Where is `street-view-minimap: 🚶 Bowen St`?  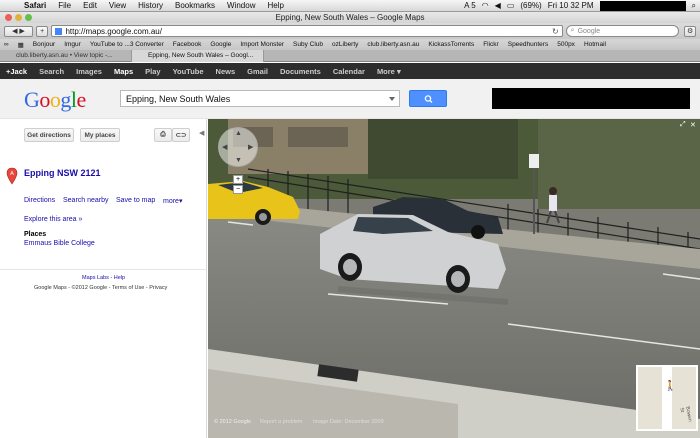 street-view-minimap: 🚶 Bowen St is located at coordinates (667, 398).